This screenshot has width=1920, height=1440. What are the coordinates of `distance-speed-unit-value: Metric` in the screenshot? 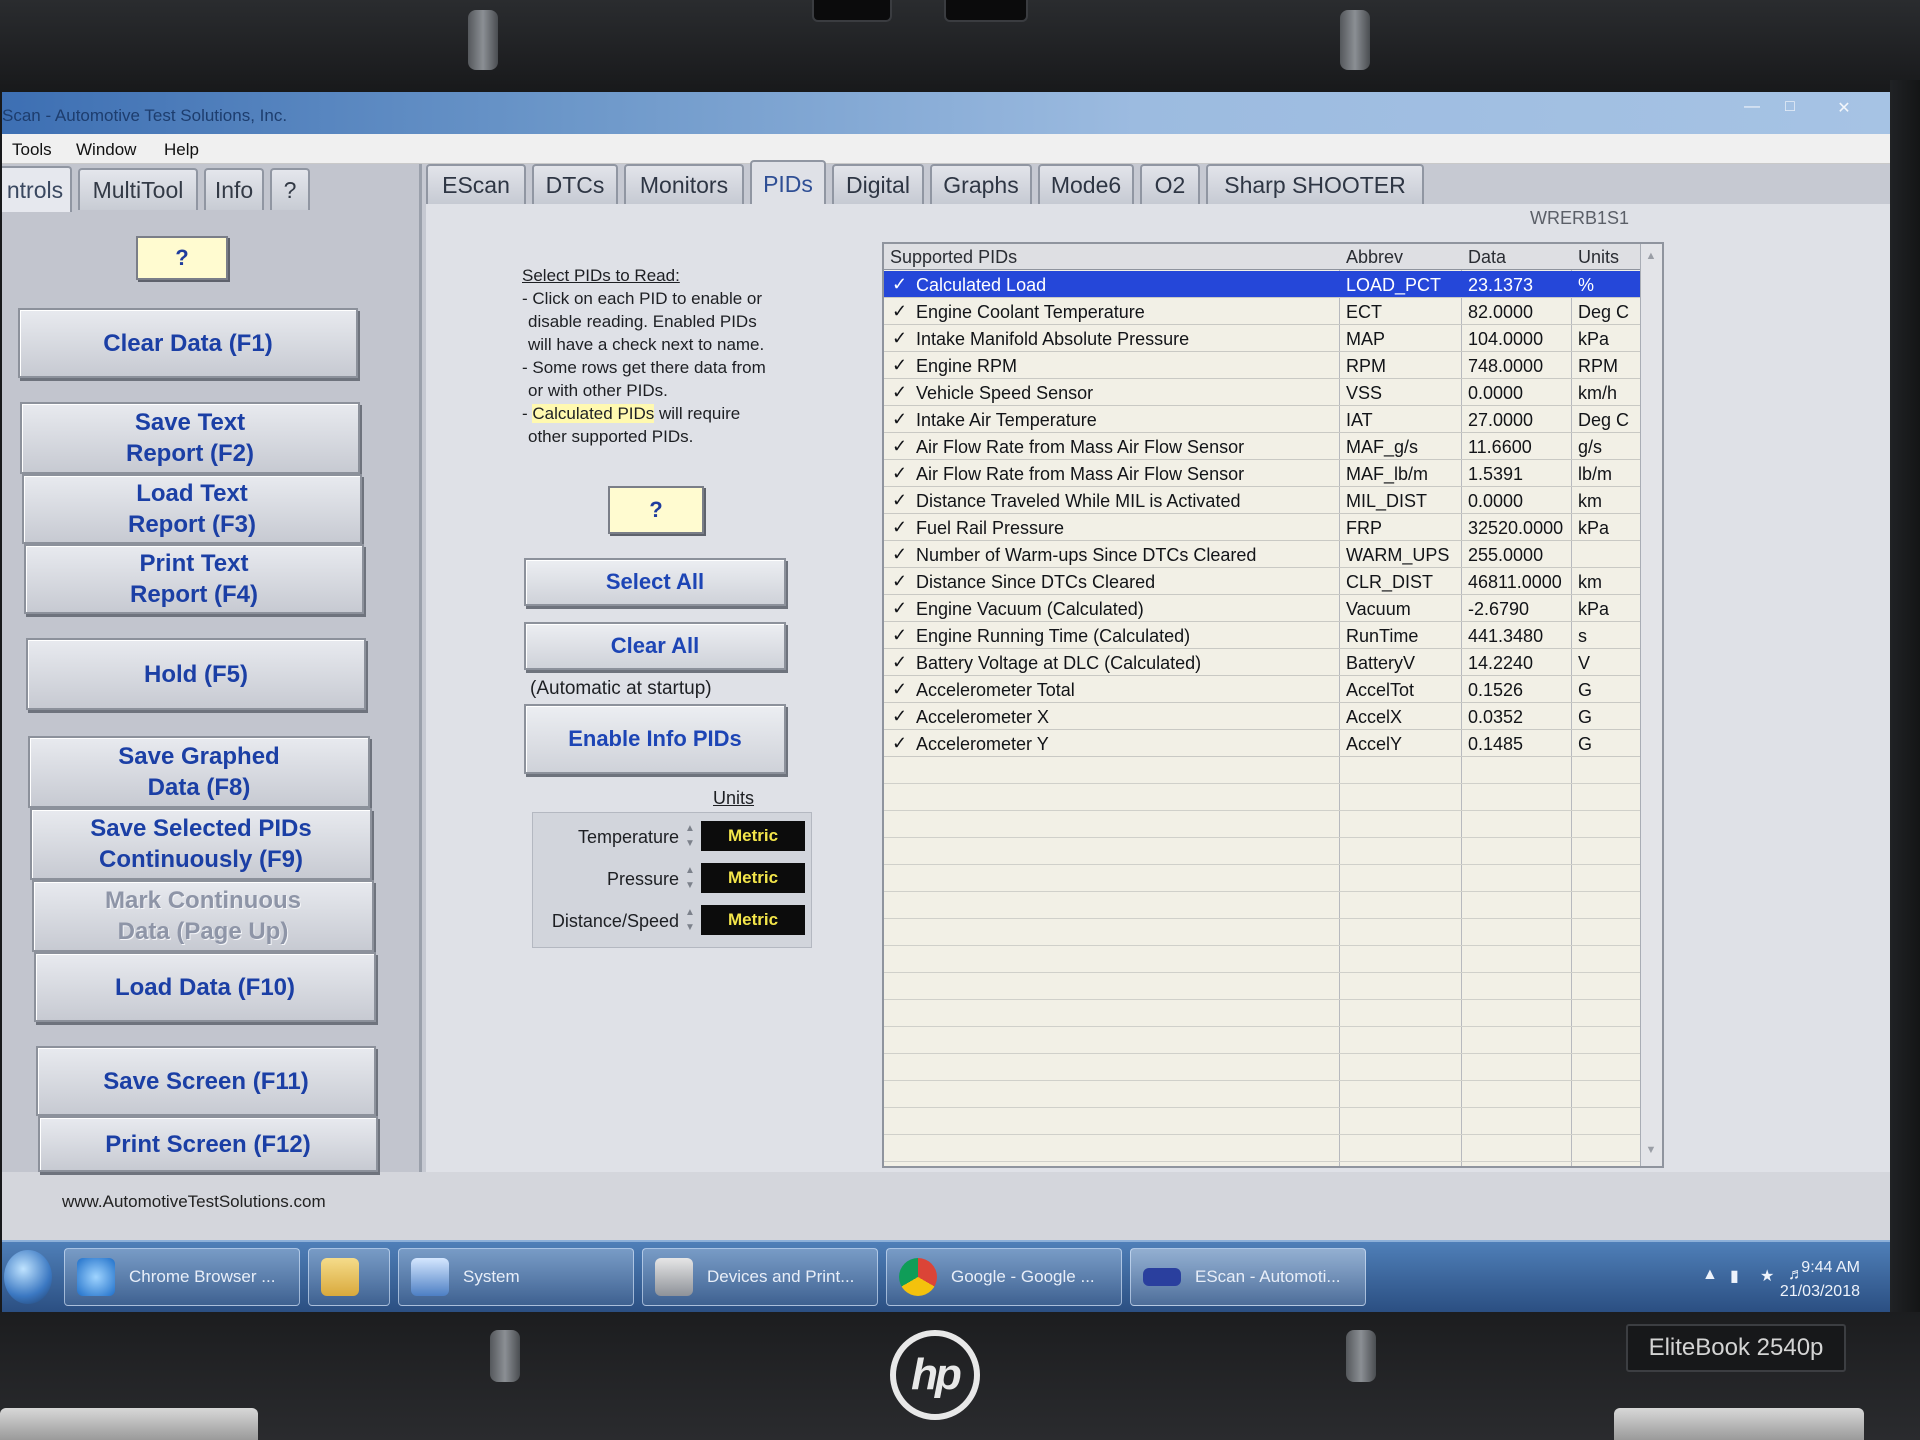 It's located at (753, 920).